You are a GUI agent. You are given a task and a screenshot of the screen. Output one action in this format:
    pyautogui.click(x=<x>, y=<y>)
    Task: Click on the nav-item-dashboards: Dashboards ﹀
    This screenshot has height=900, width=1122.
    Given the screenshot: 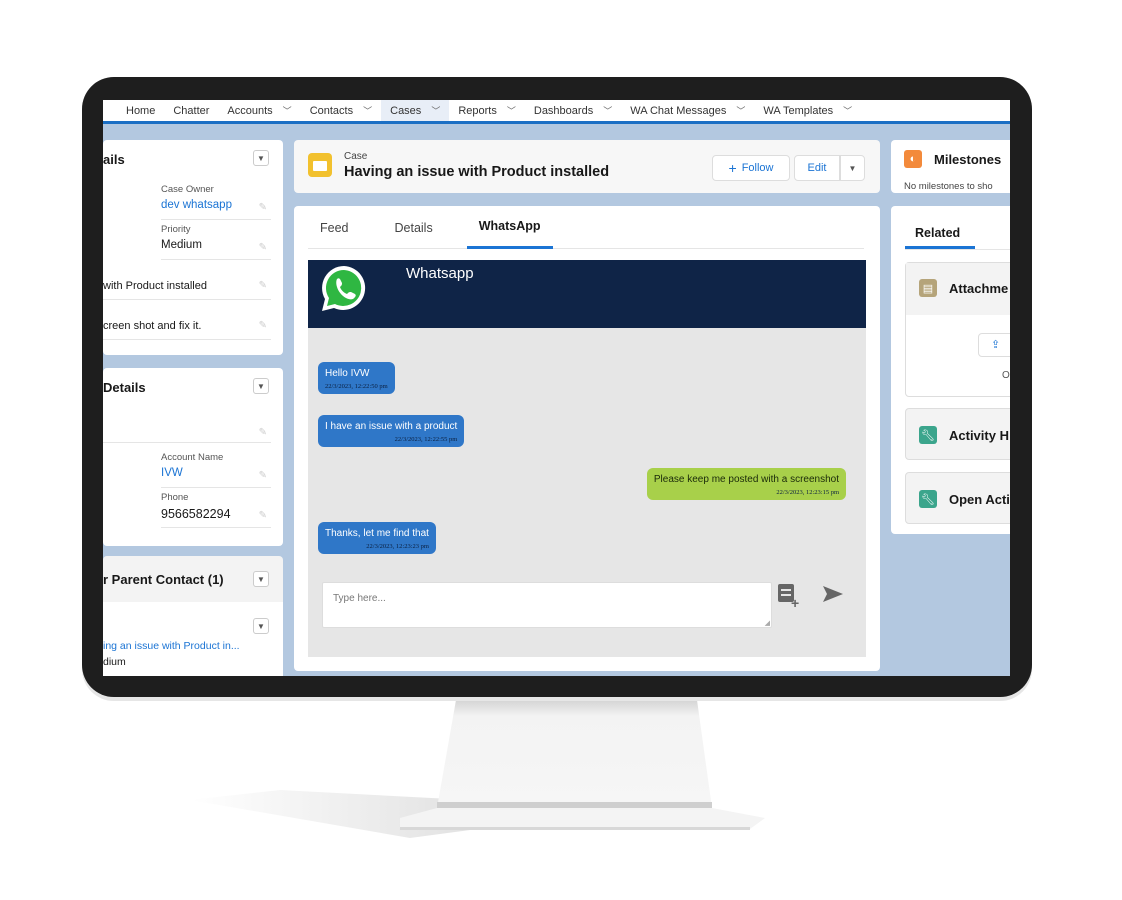 What is the action you would take?
    pyautogui.click(x=573, y=110)
    